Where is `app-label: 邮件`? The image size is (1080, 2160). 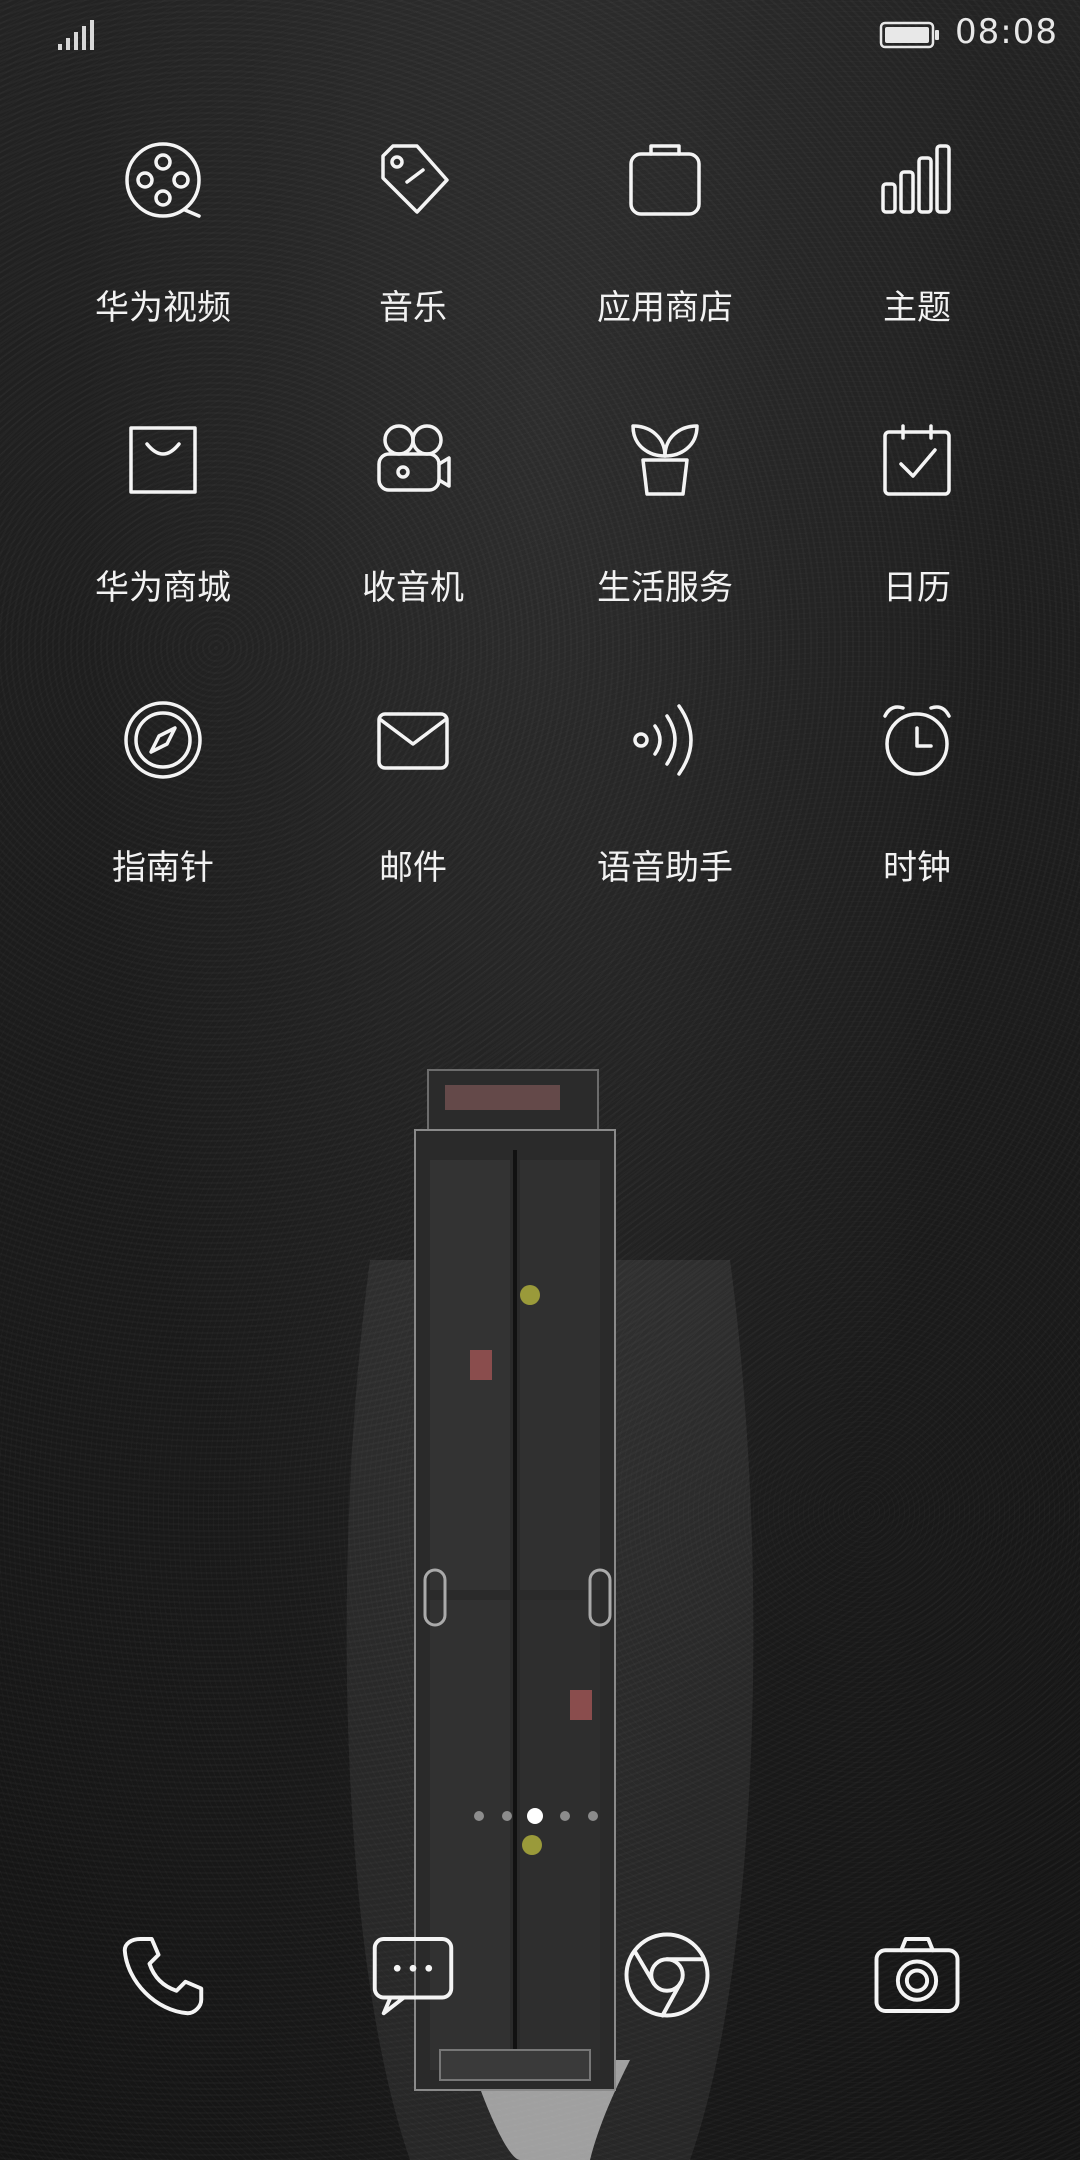
app-label: 邮件 is located at coordinates (413, 868).